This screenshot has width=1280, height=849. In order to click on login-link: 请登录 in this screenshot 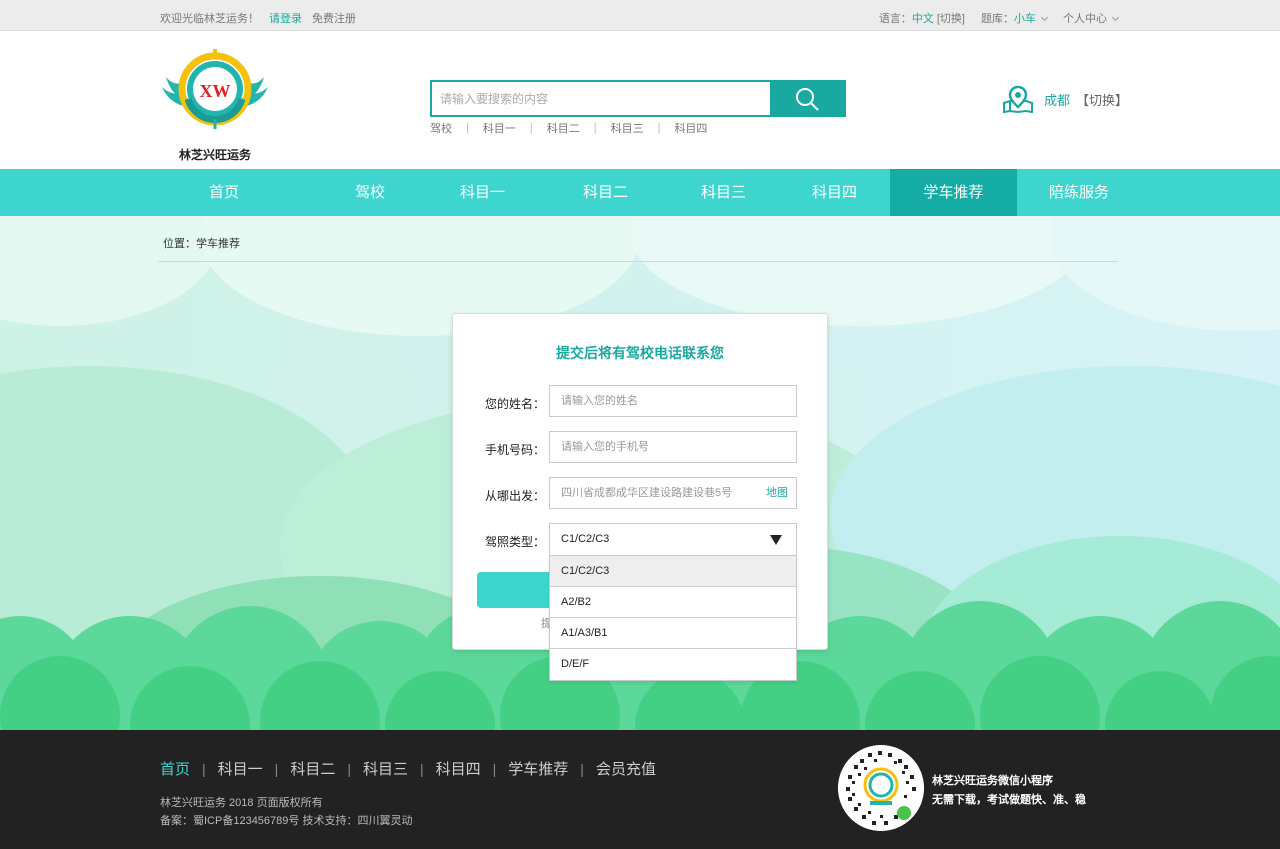, I will do `click(285, 18)`.